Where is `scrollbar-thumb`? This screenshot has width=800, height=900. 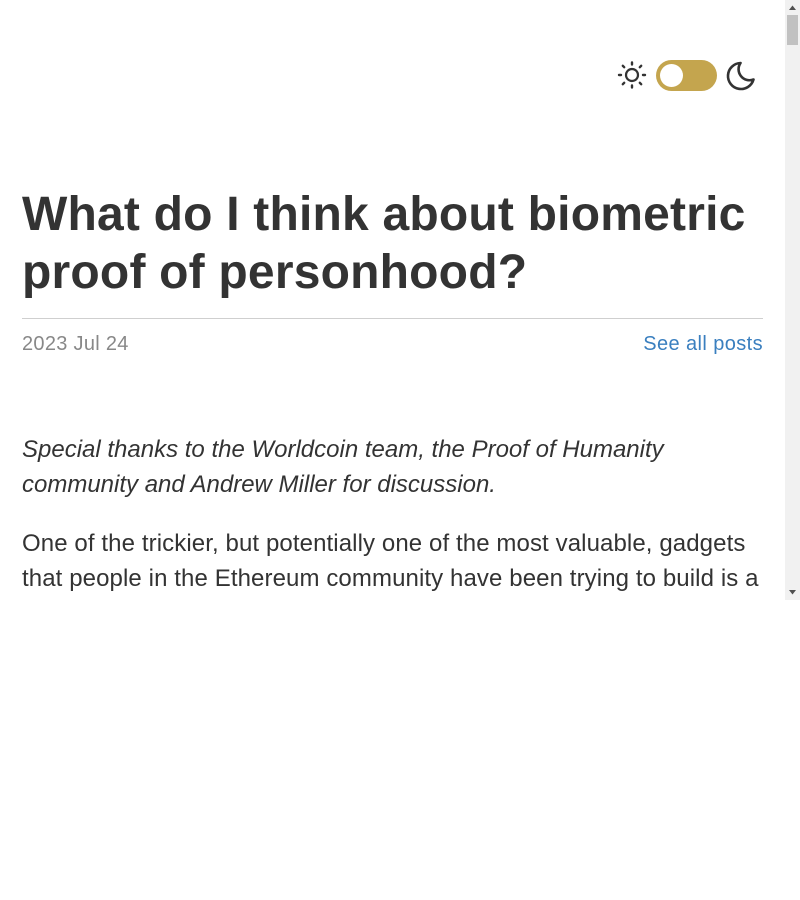
scrollbar-thumb is located at coordinates (792, 30).